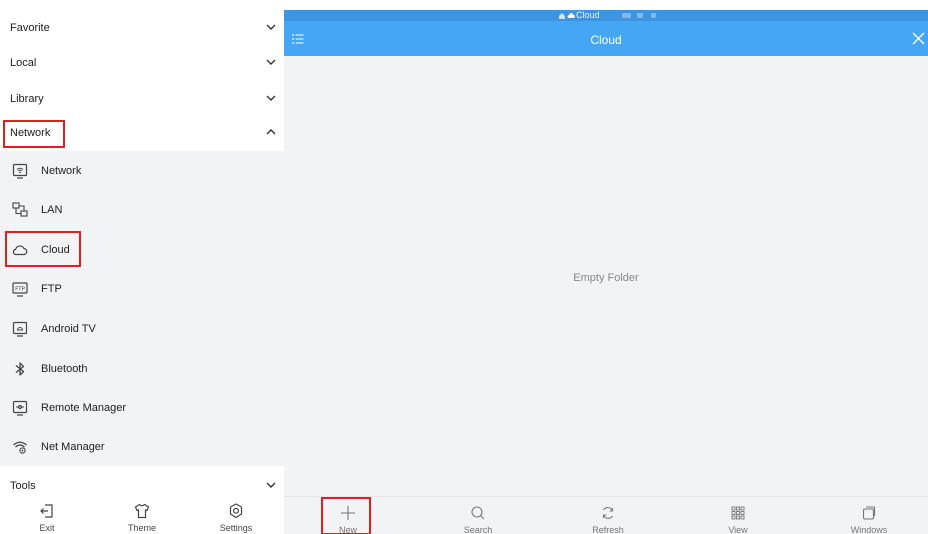  What do you see at coordinates (478, 529) in the screenshot?
I see `search-label: Search` at bounding box center [478, 529].